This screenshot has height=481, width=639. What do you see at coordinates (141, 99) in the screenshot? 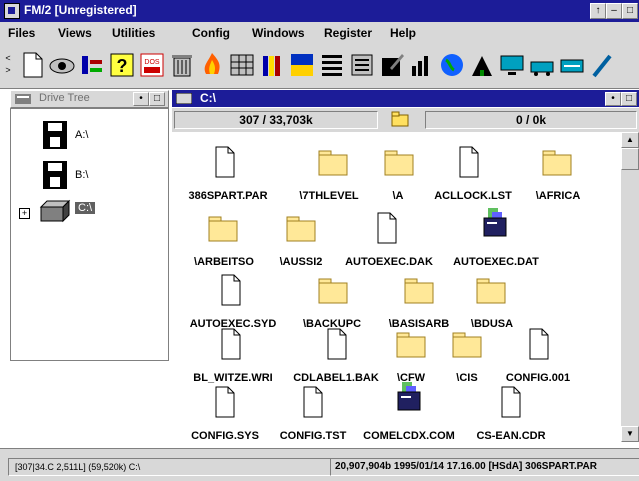
I see `drive-tree-min-button: •` at bounding box center [141, 99].